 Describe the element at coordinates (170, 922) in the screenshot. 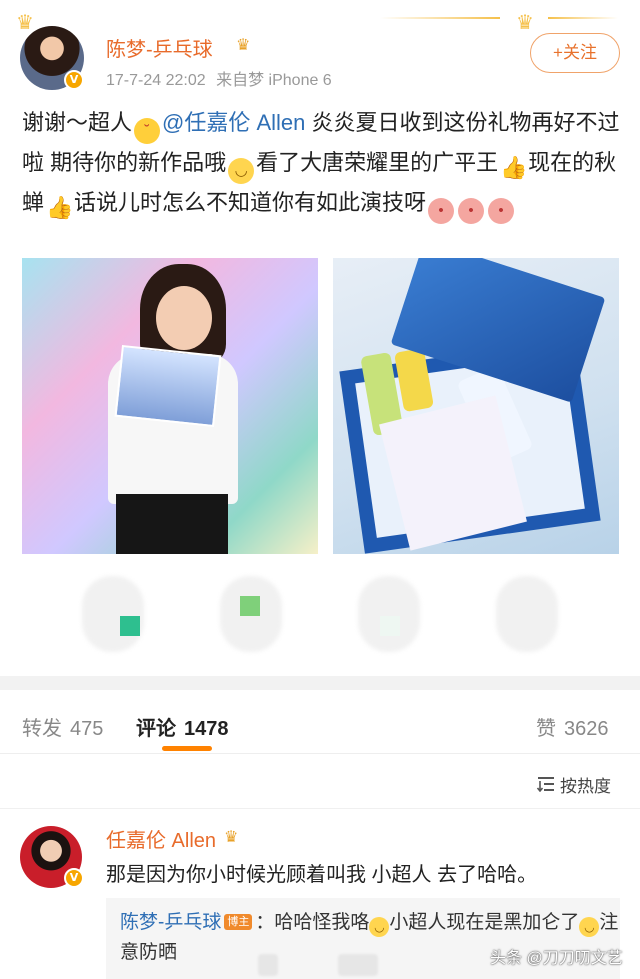

I see `reply-author-name: 陈梦-乒乓球` at that location.